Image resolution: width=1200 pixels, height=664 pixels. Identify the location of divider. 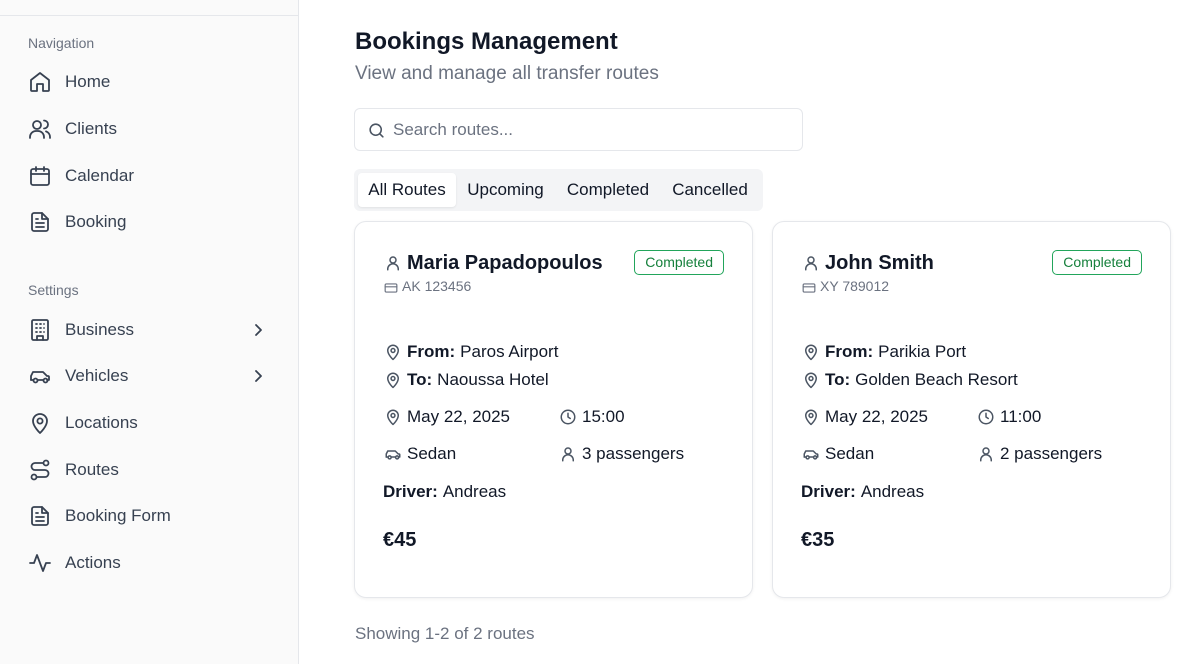
(149, 15).